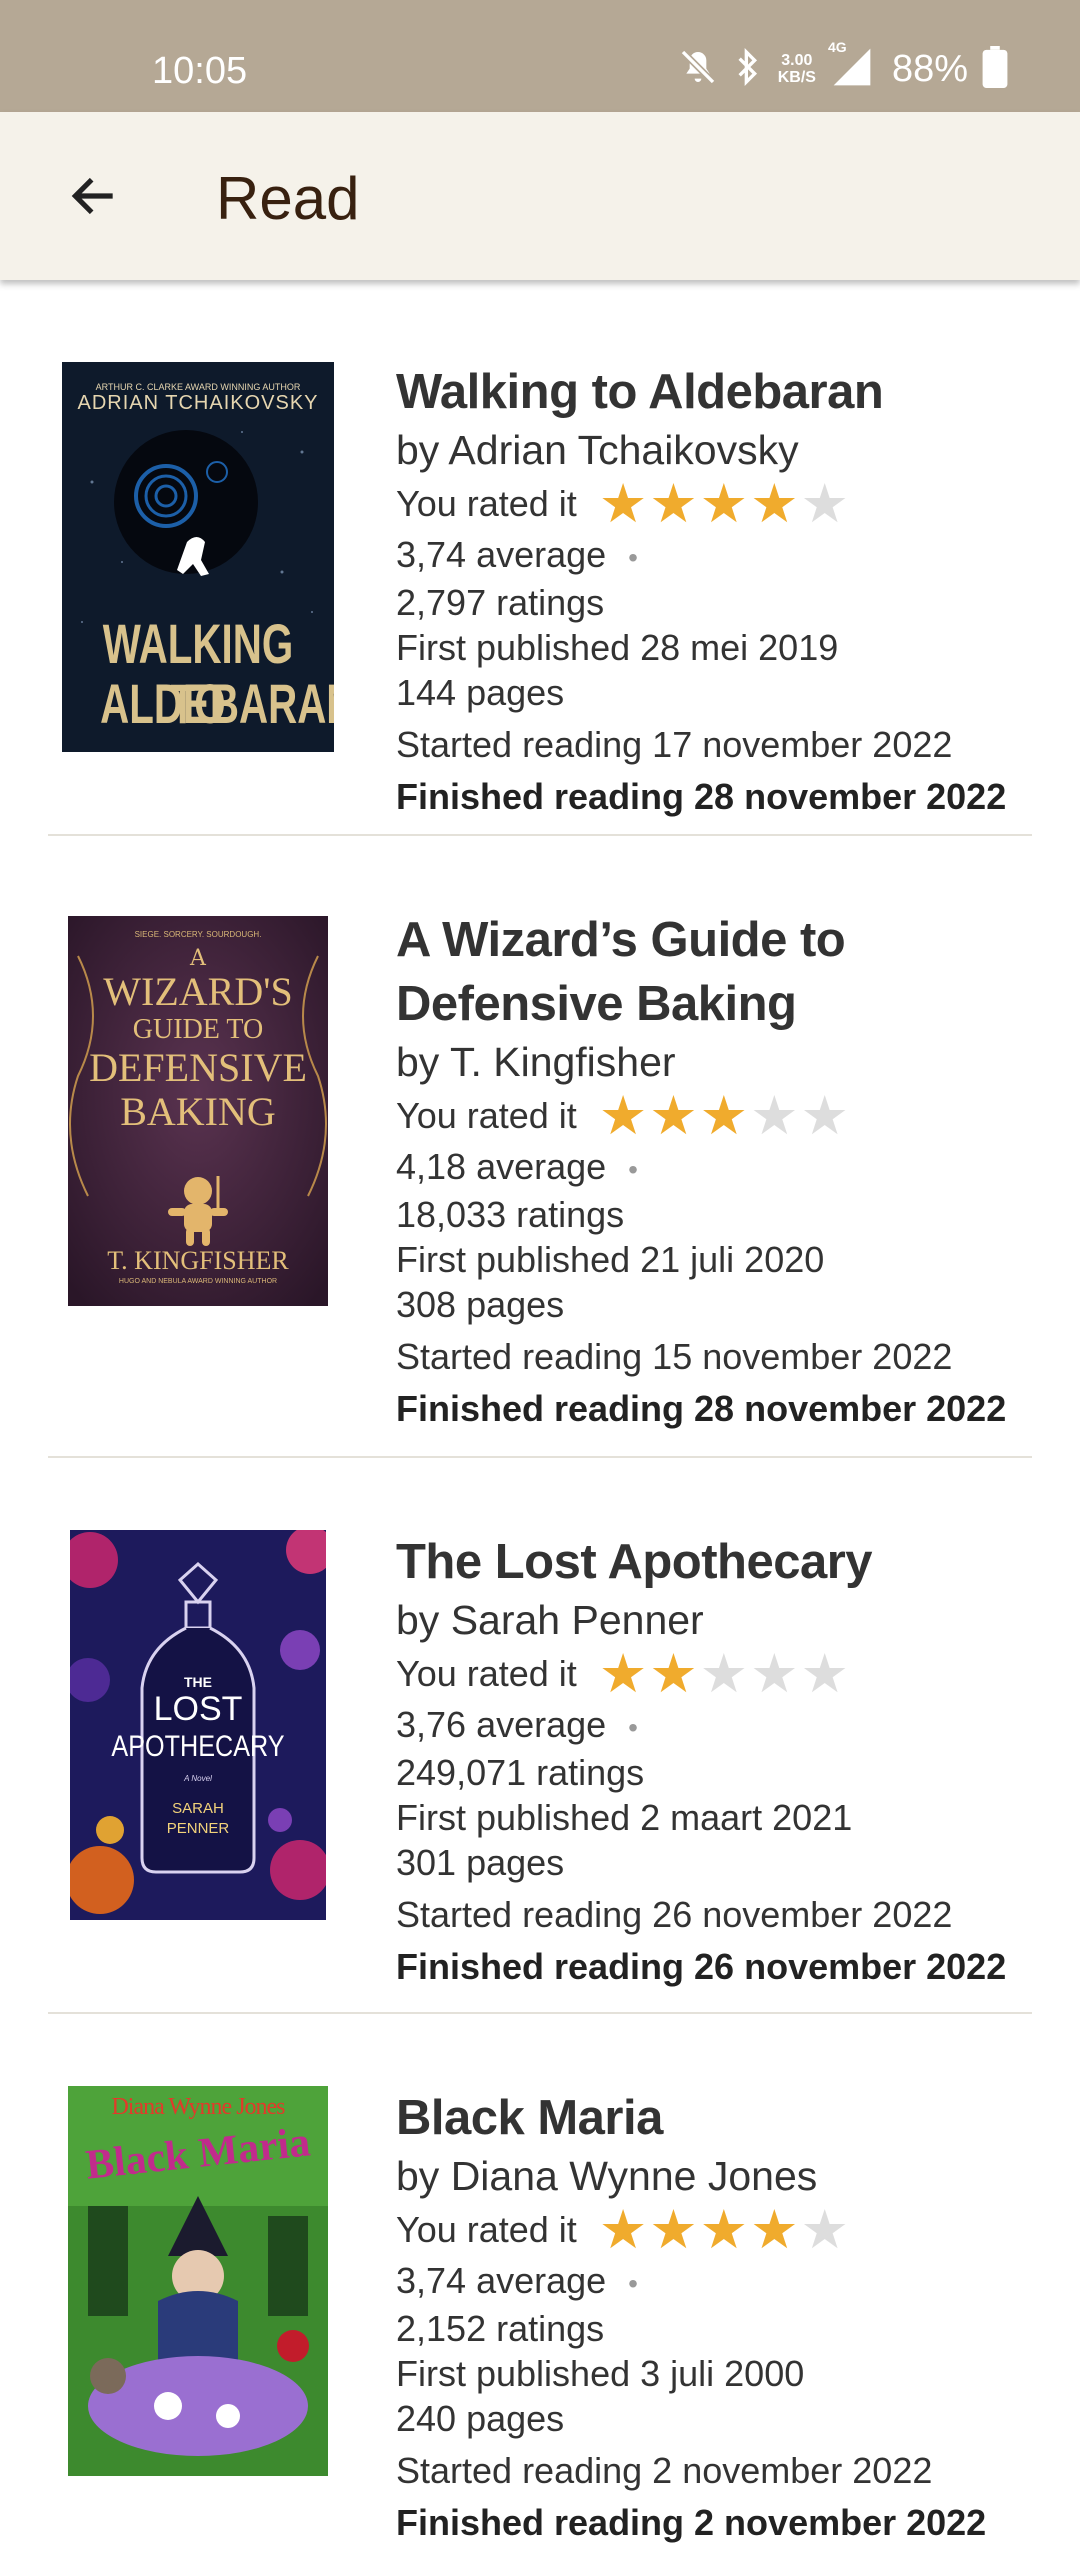  What do you see at coordinates (714, 1062) in the screenshot?
I see `book-author: by T. Kingfisher` at bounding box center [714, 1062].